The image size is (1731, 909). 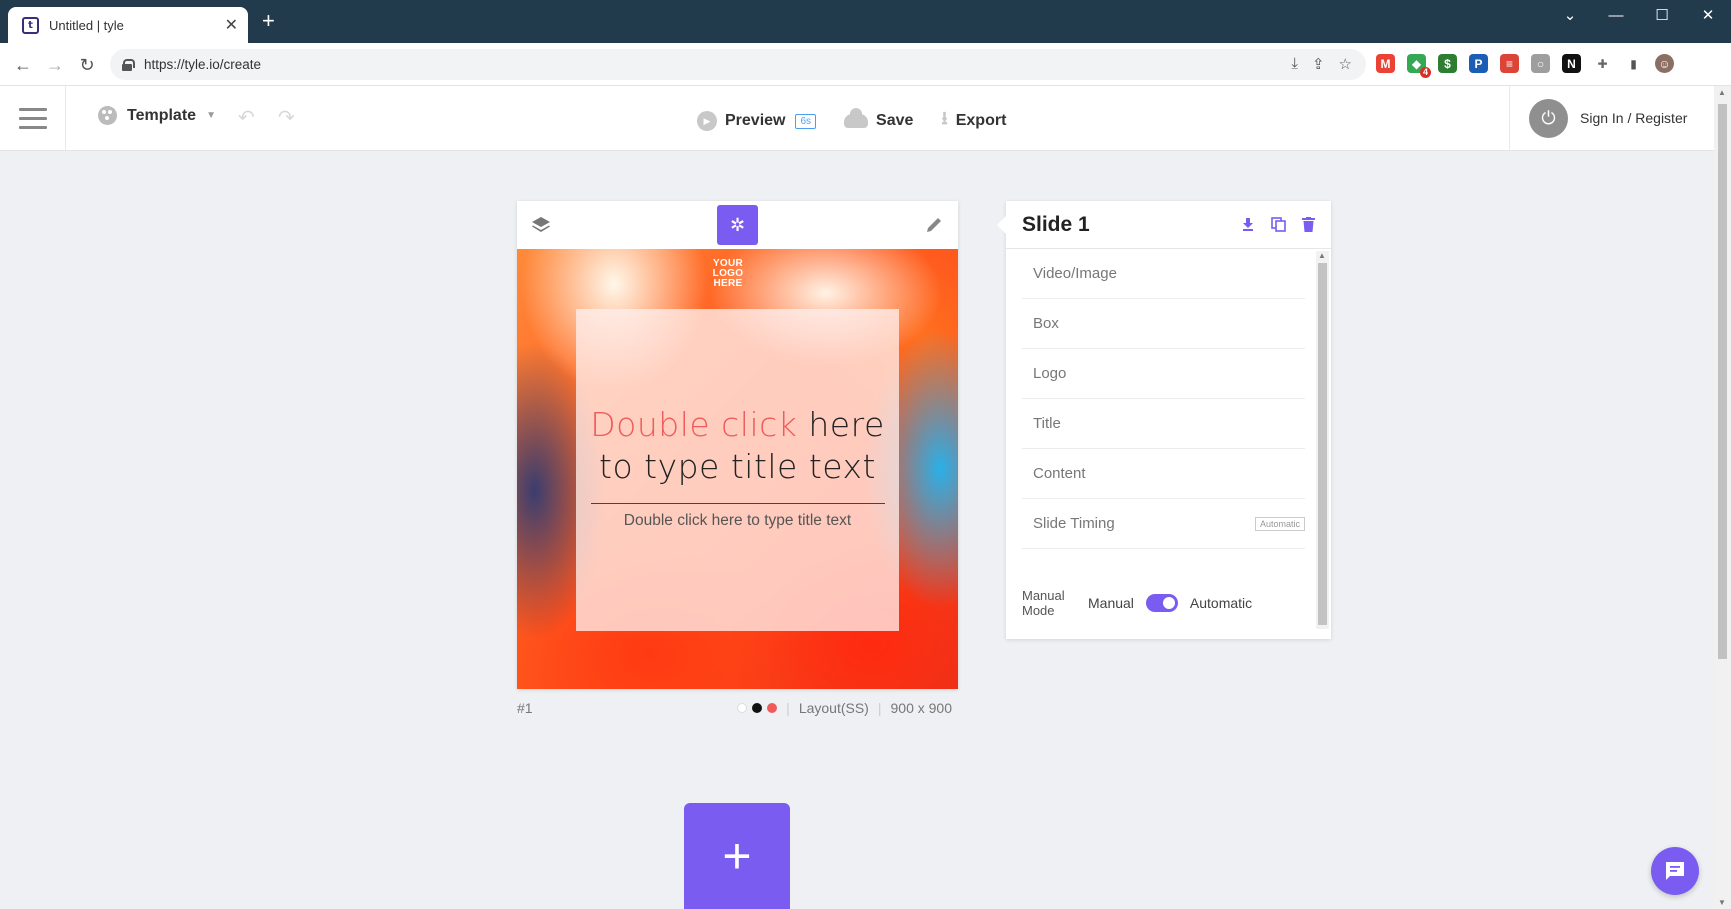 I want to click on slide-subtitle-text: Double click here to type title text, so click(x=737, y=521).